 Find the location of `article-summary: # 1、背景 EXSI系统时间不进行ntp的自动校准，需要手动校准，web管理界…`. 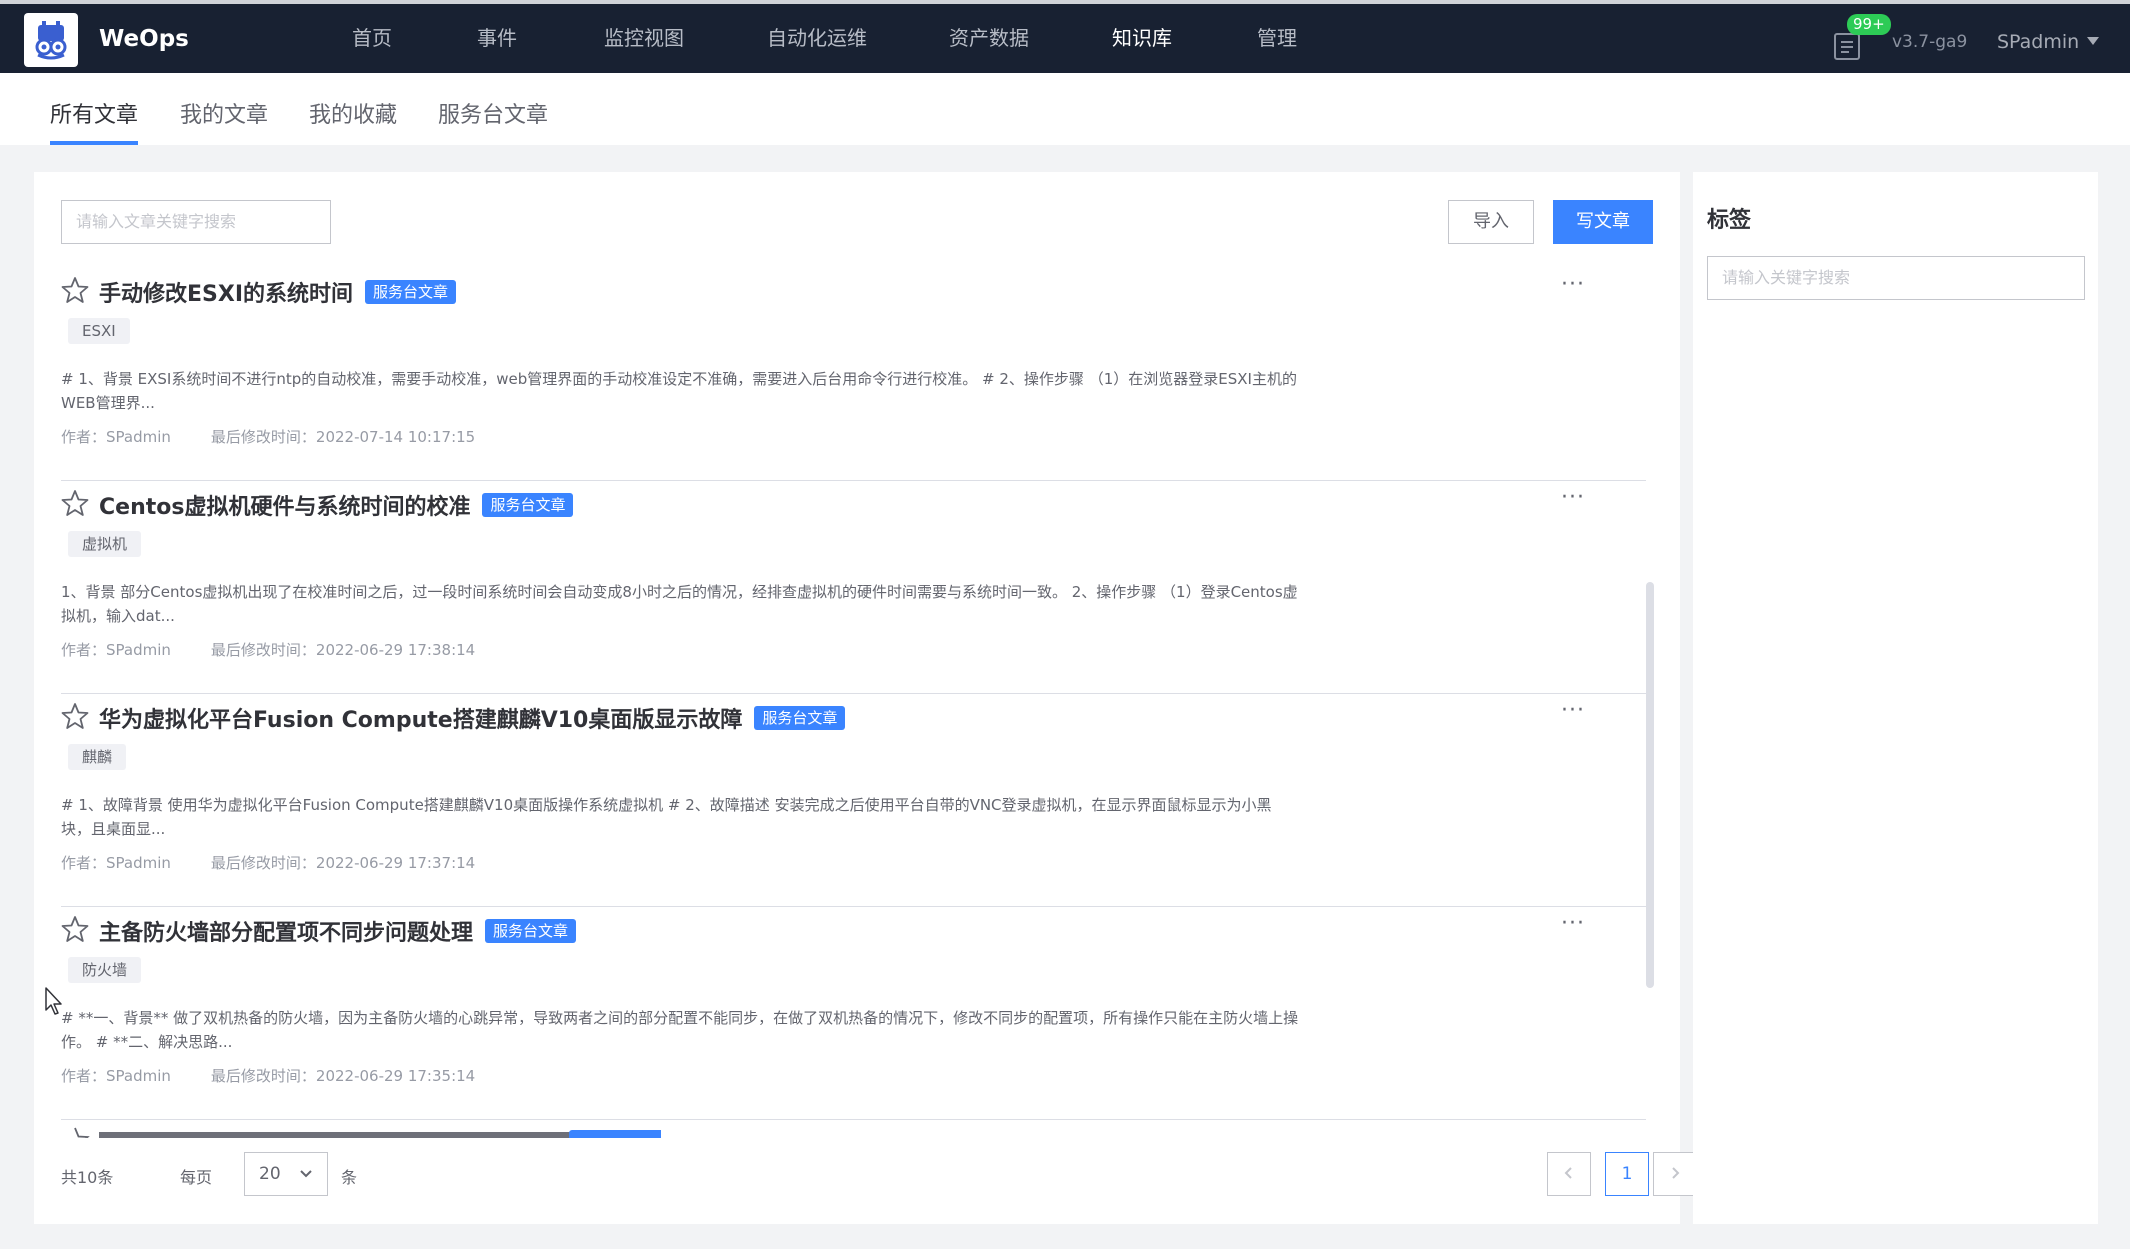

article-summary: # 1、背景 EXSI系统时间不进行ntp的自动校准，需要手动校准，web管理界… is located at coordinates (679, 391).